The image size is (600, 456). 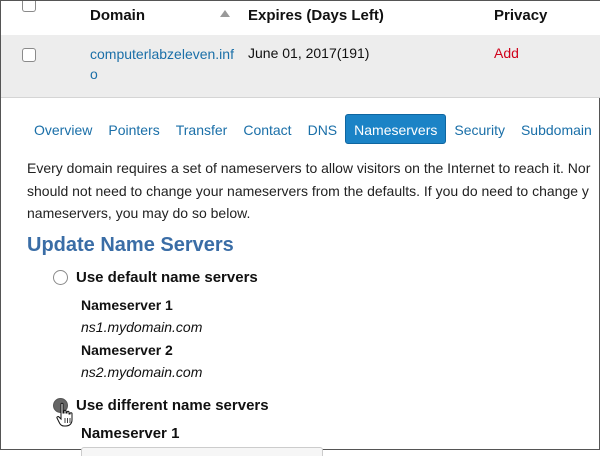 I want to click on default-nameservers-radio, so click(x=60, y=277).